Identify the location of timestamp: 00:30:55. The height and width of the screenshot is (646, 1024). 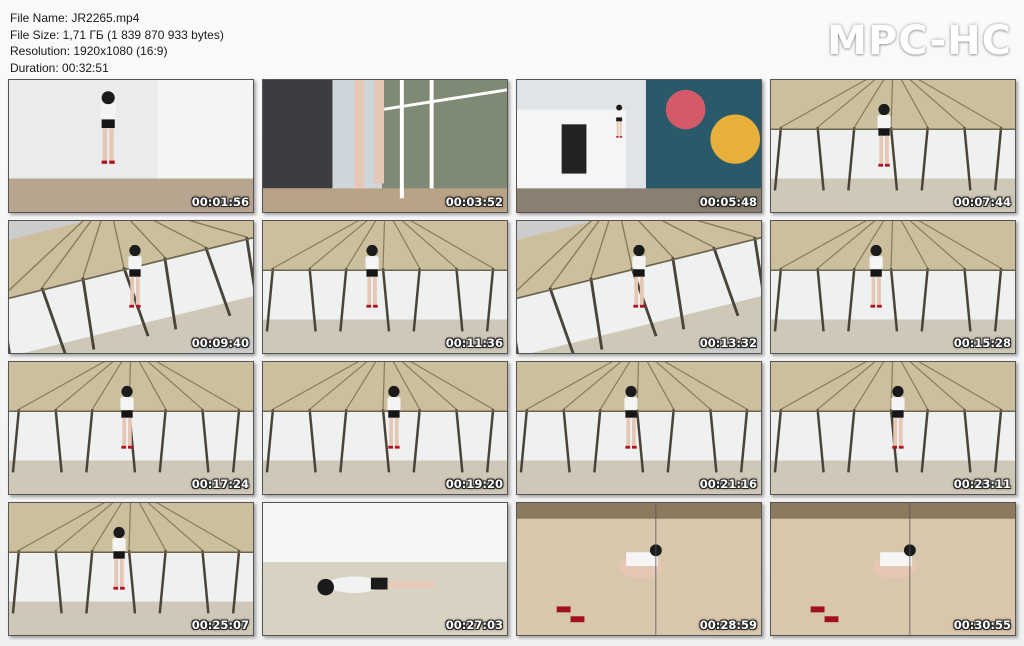
(982, 625).